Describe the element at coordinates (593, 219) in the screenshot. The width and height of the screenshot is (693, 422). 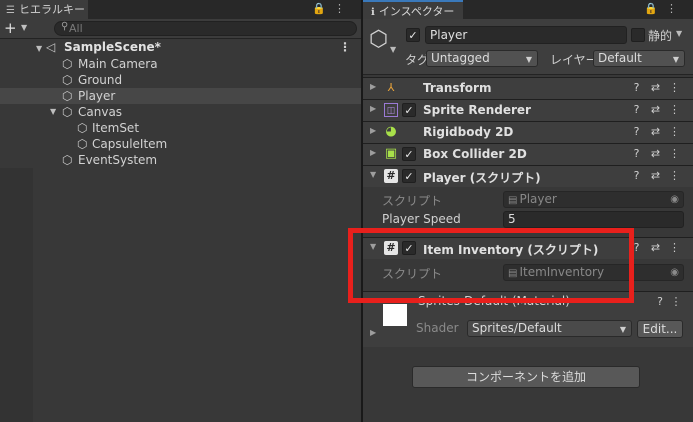
I see `player-speed-field: 5` at that location.